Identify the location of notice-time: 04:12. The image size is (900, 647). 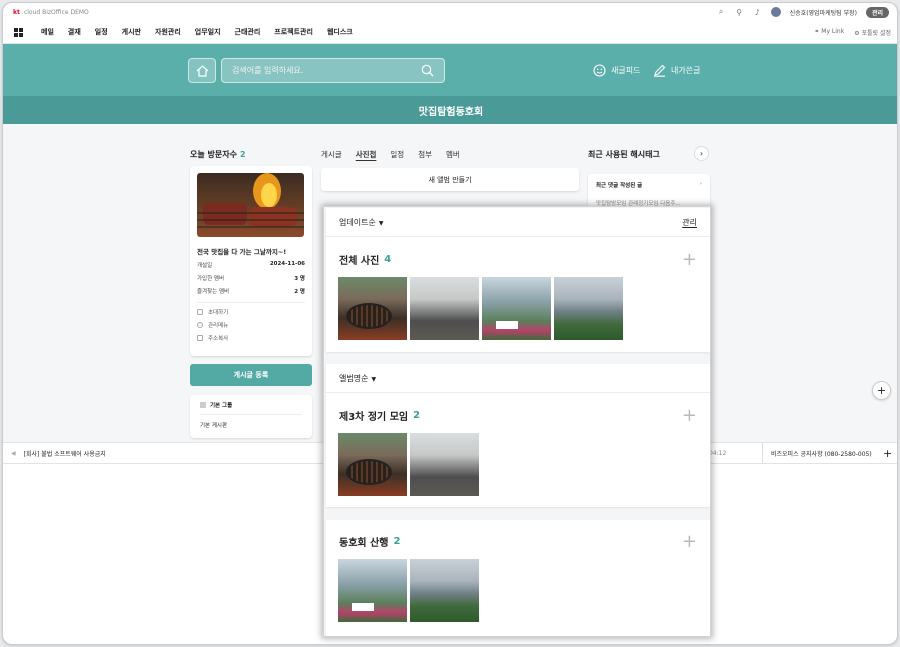
(718, 453).